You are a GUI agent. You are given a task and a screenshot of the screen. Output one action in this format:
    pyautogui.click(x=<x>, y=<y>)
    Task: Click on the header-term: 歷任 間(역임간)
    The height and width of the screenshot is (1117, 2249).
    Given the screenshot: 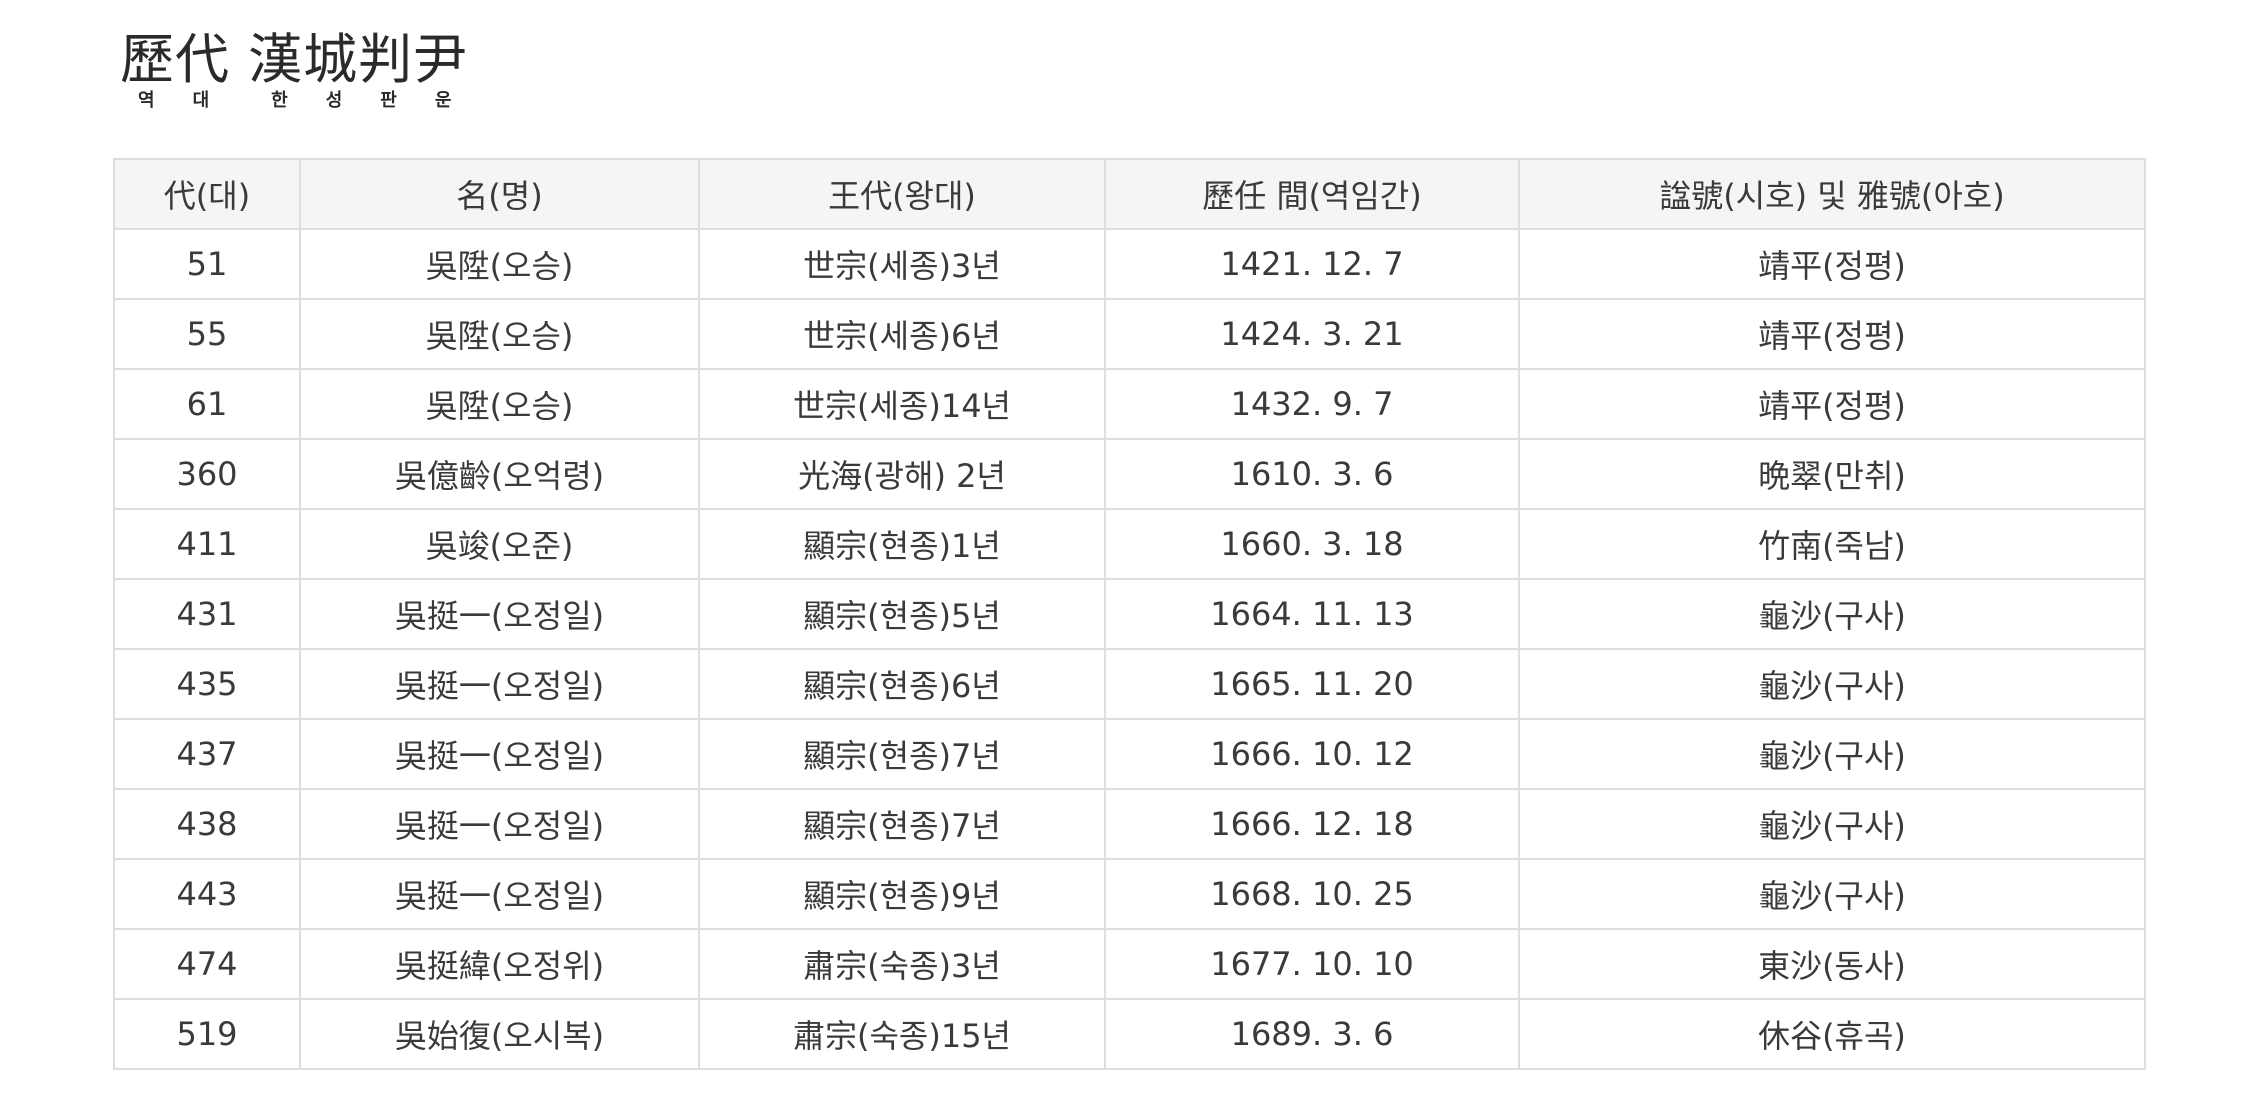 What is the action you would take?
    pyautogui.click(x=1312, y=194)
    